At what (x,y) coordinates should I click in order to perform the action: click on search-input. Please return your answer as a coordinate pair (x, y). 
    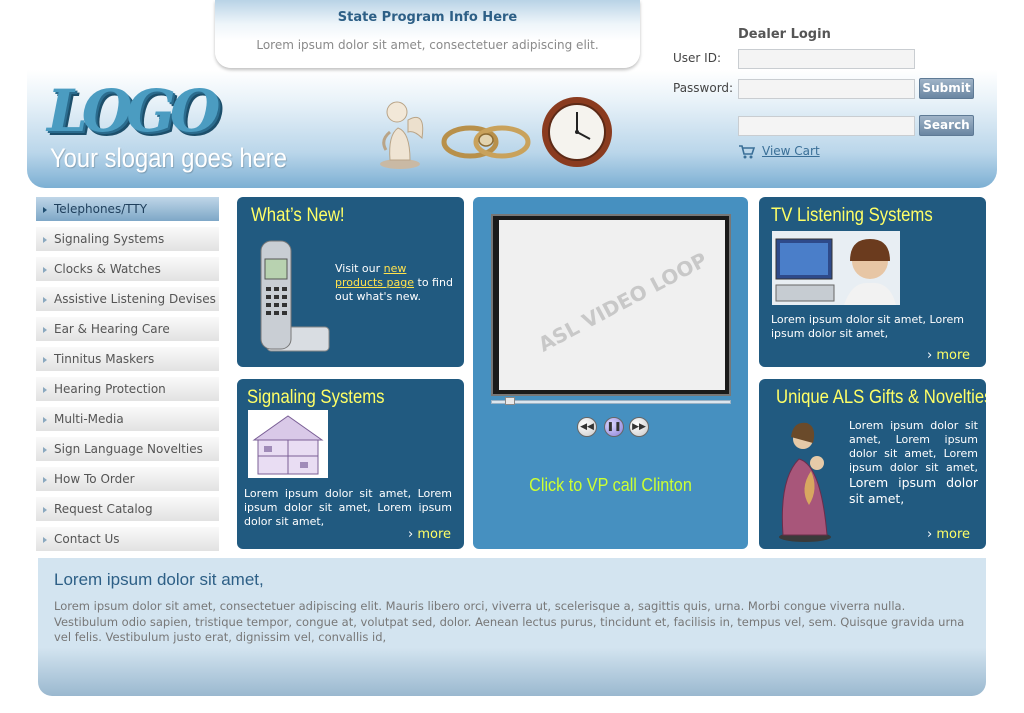
    Looking at the image, I should click on (826, 126).